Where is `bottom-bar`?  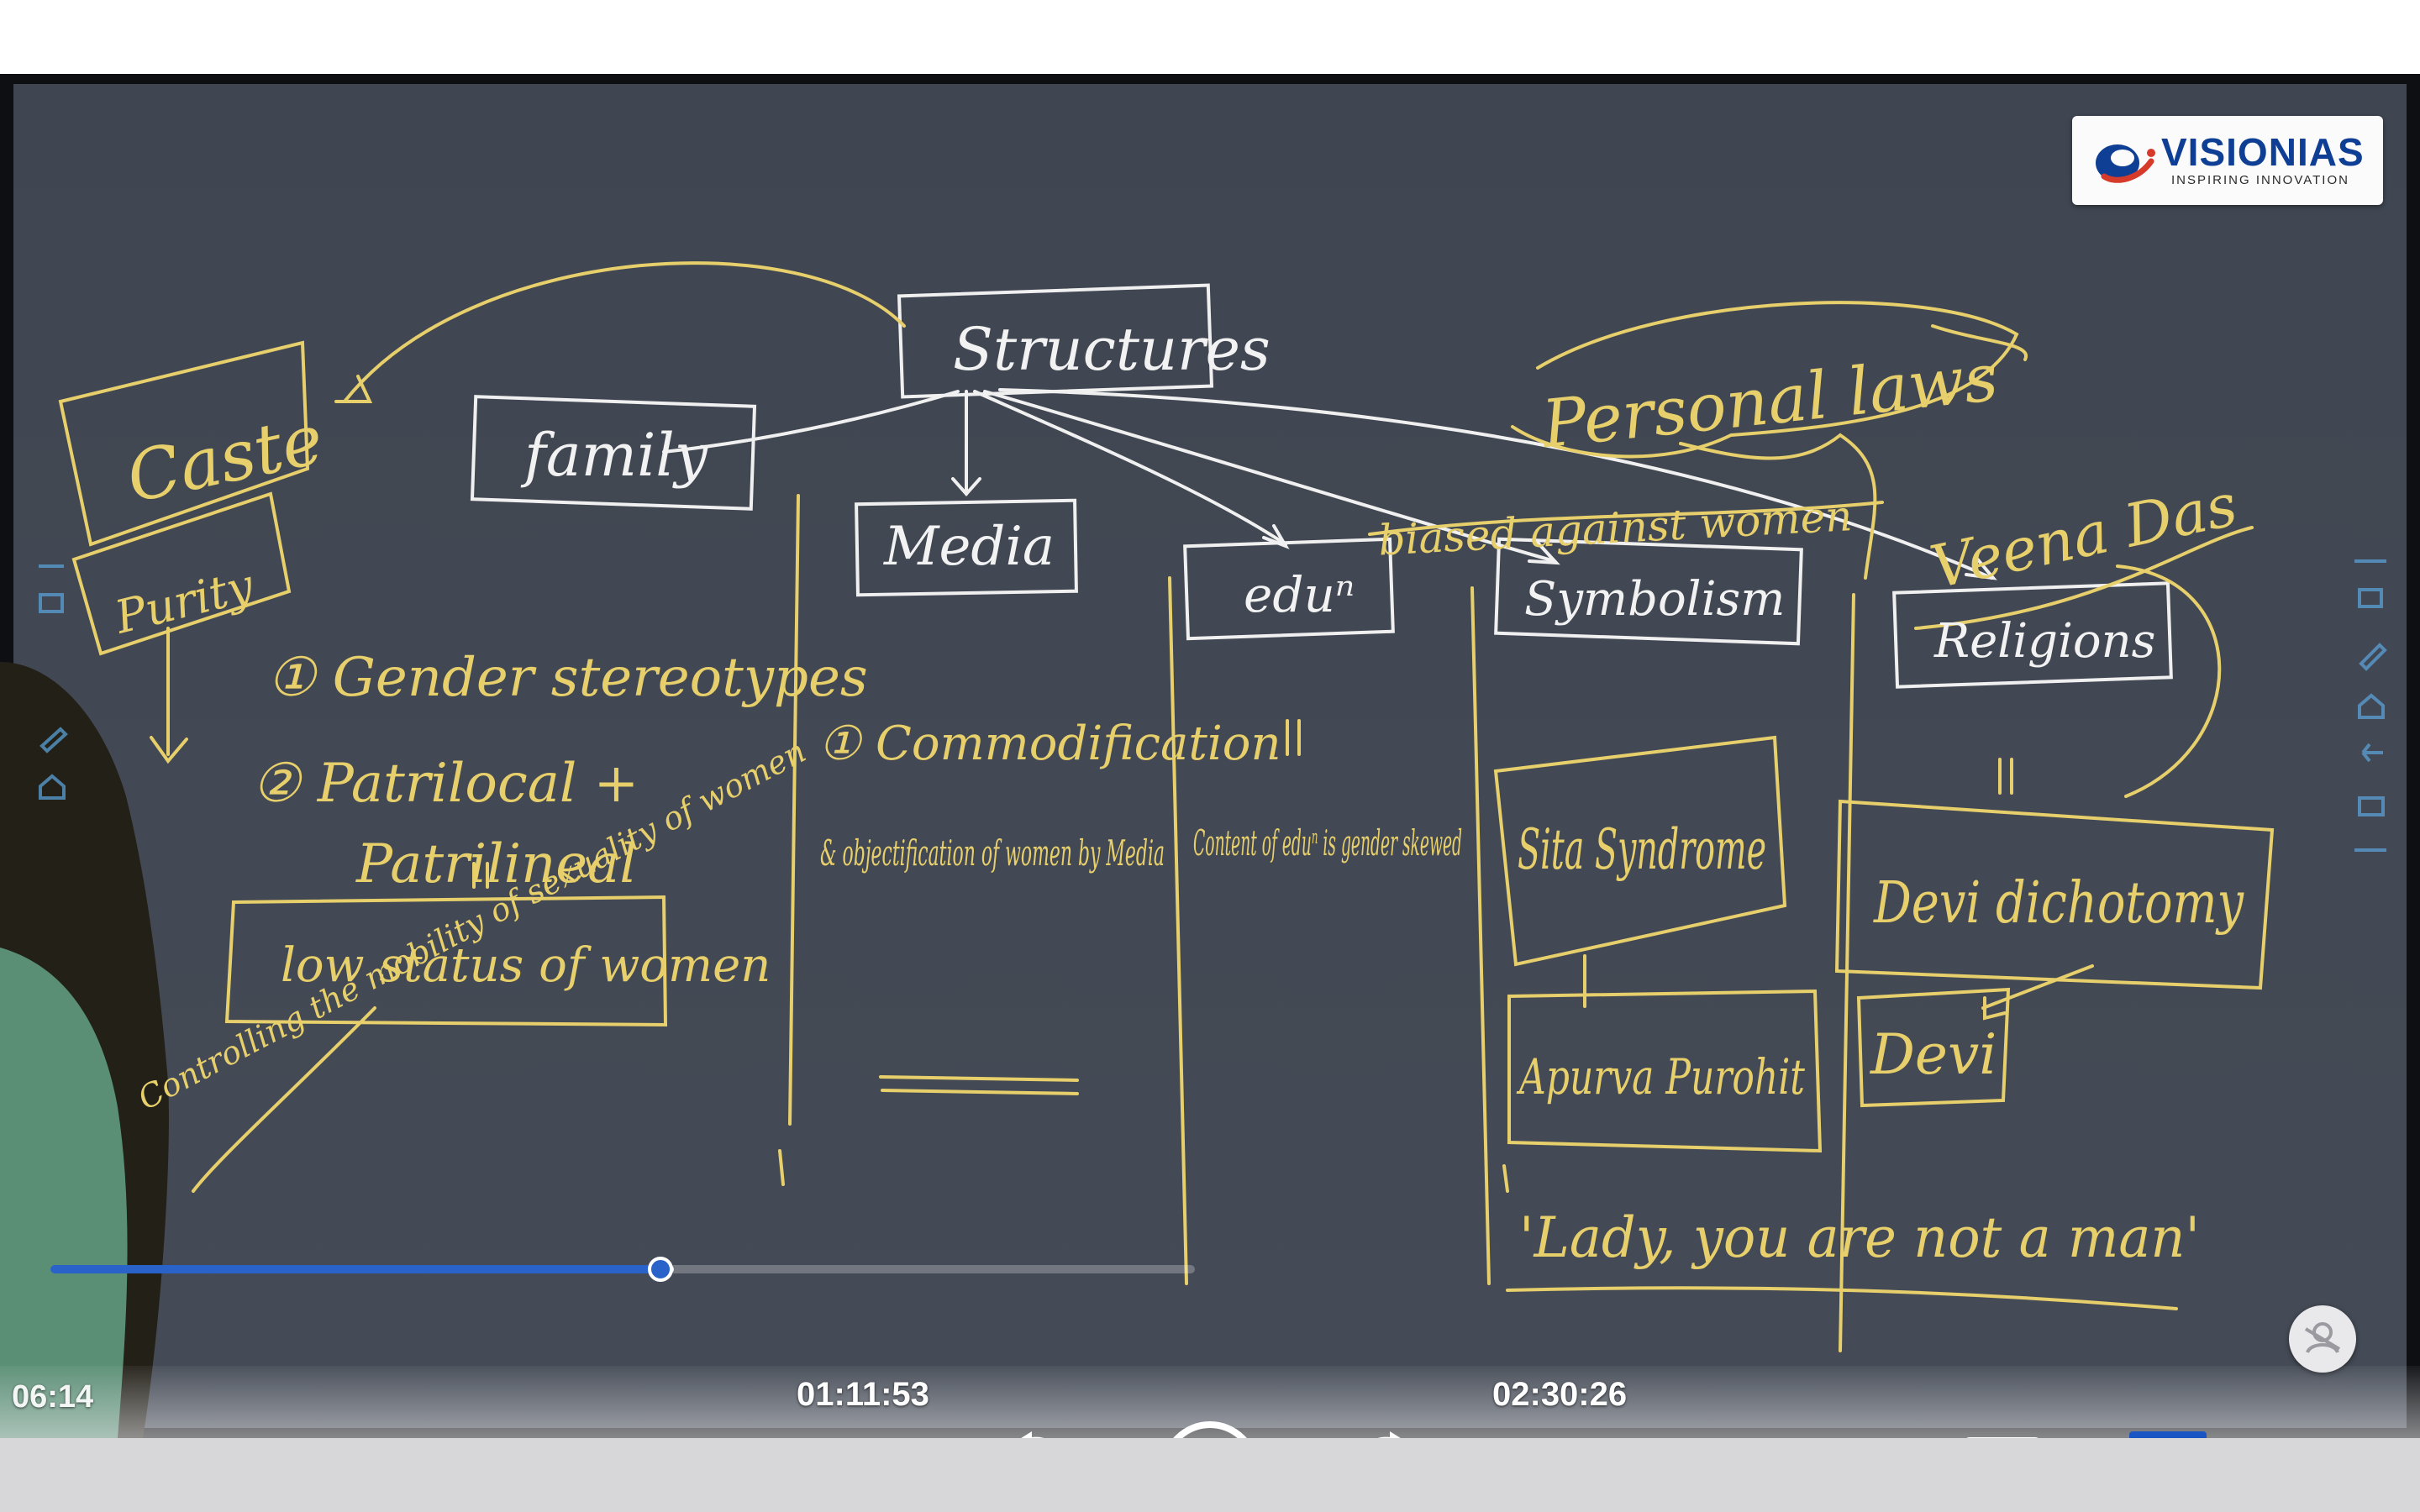 bottom-bar is located at coordinates (1210, 1475).